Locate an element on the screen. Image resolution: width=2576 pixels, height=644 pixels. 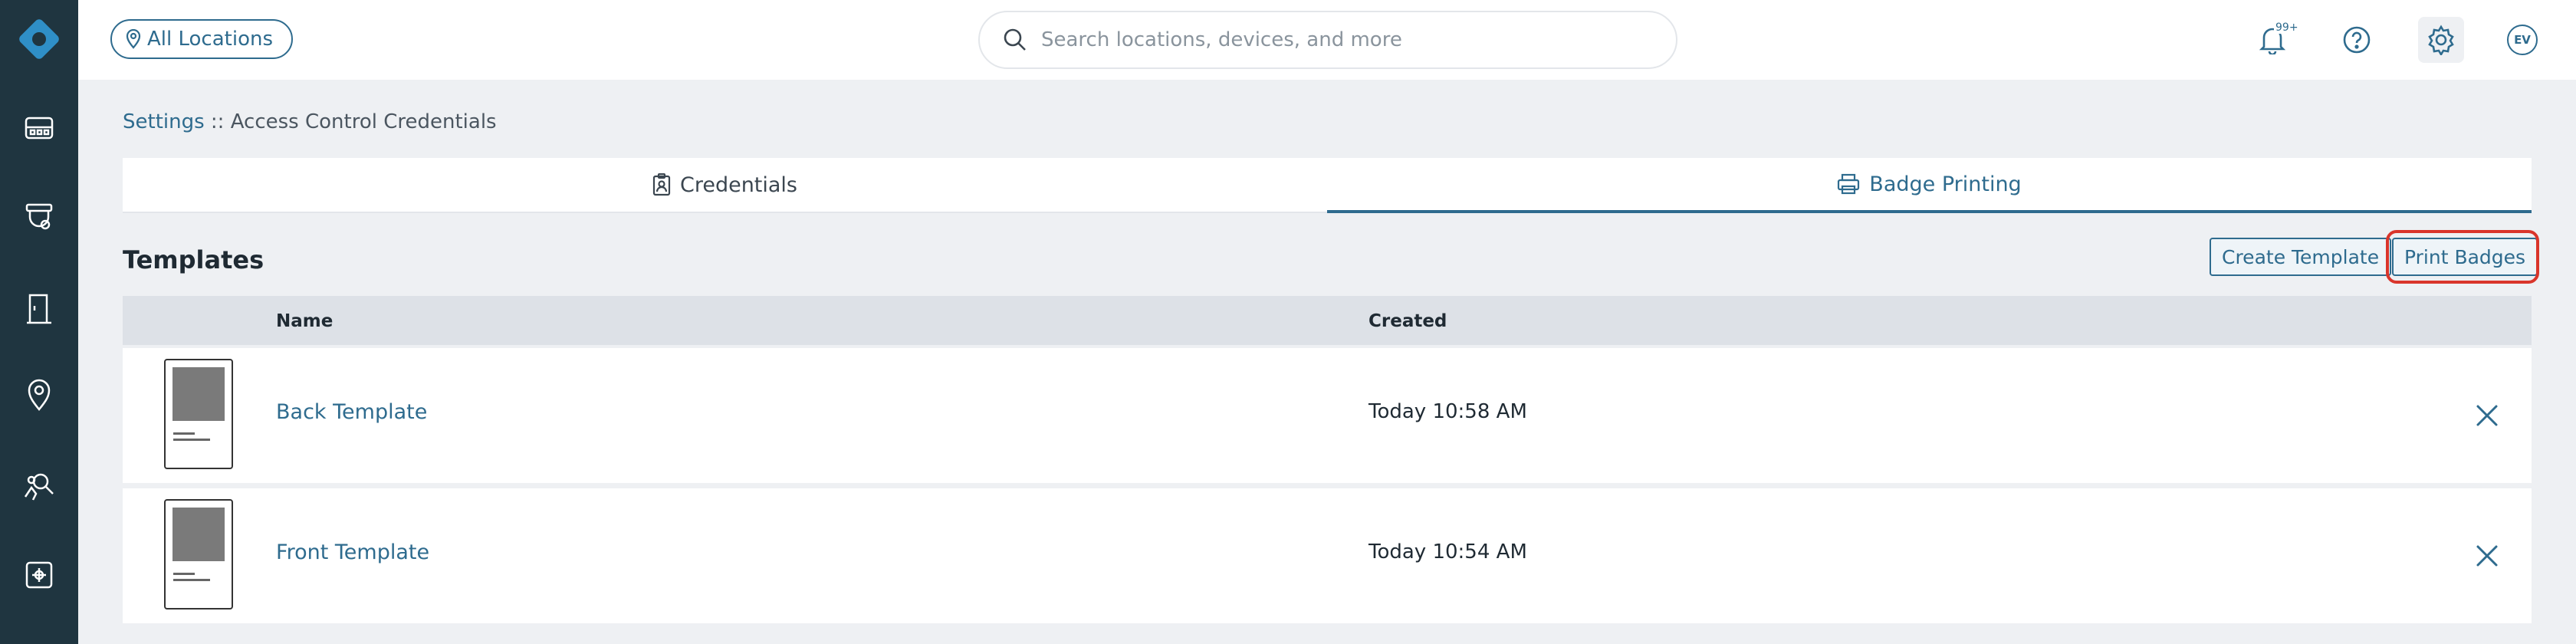
help-icon is located at coordinates (2357, 40).